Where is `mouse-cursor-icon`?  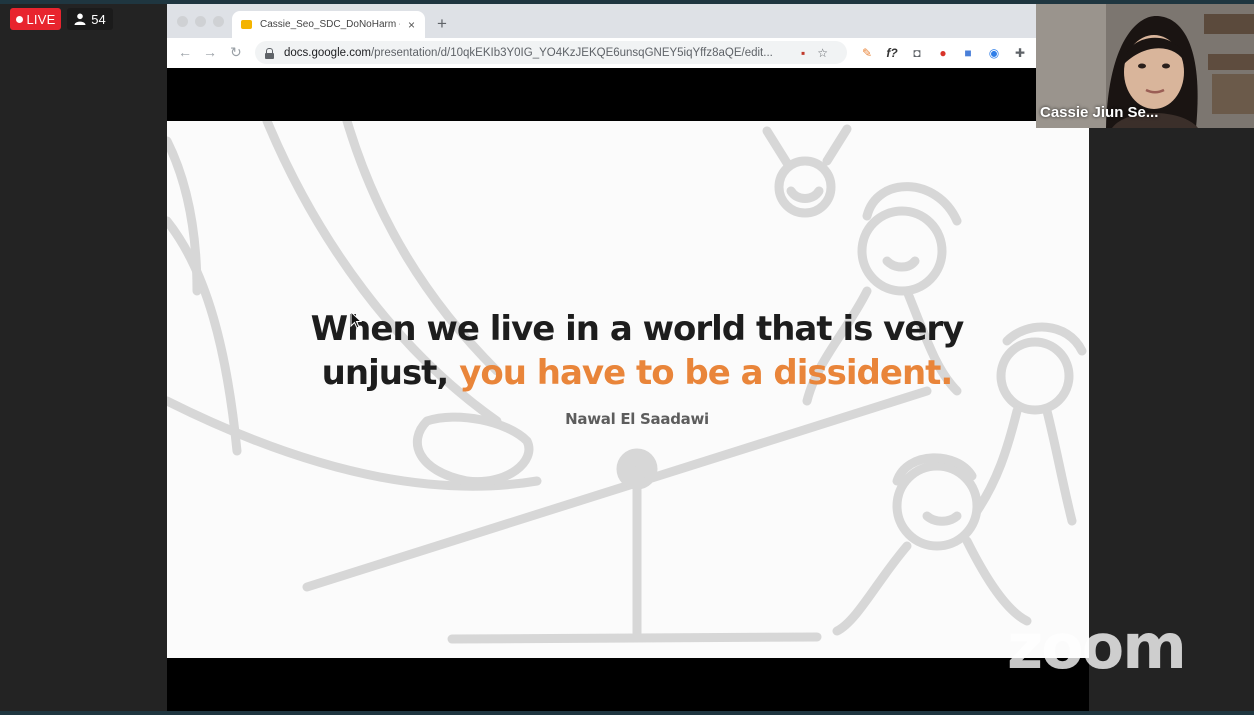 mouse-cursor-icon is located at coordinates (356, 320).